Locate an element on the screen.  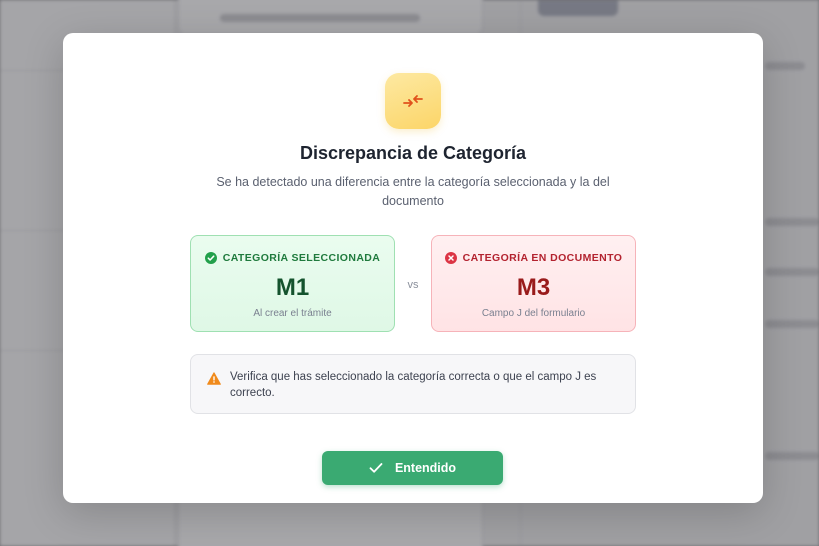
confirm-button: Entendido is located at coordinates (412, 468).